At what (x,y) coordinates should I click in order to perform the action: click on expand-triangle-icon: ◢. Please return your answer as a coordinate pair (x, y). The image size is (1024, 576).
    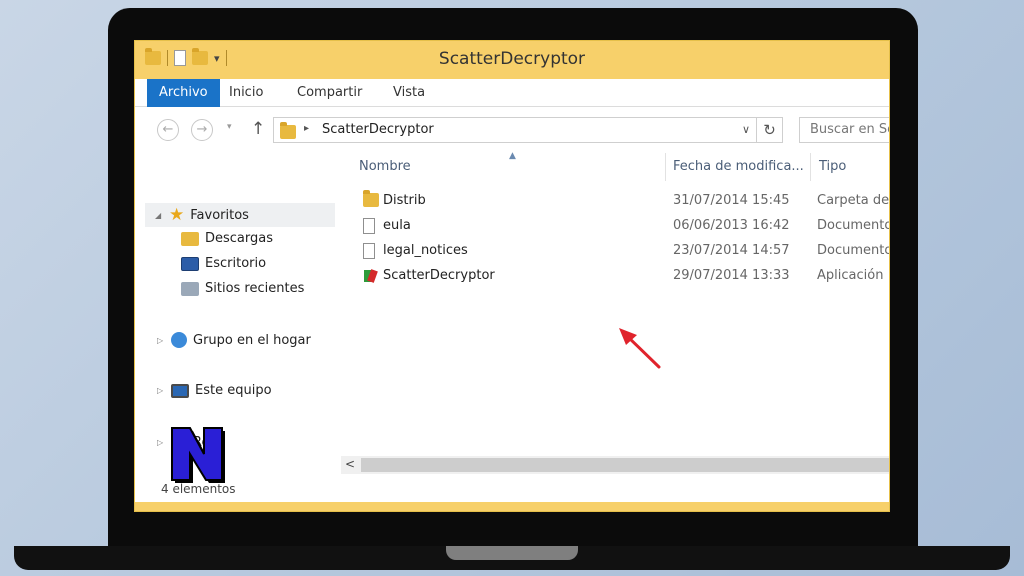
    Looking at the image, I should click on (159, 215).